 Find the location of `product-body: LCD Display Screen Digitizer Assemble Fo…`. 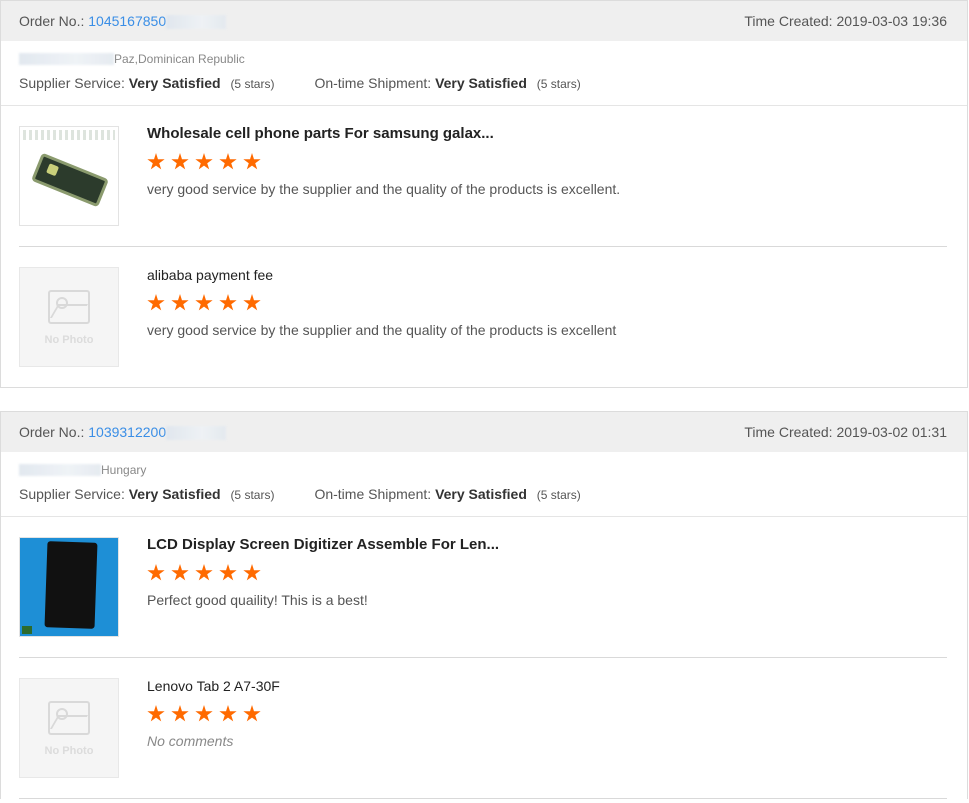

product-body: LCD Display Screen Digitizer Assemble Fo… is located at coordinates (323, 586).